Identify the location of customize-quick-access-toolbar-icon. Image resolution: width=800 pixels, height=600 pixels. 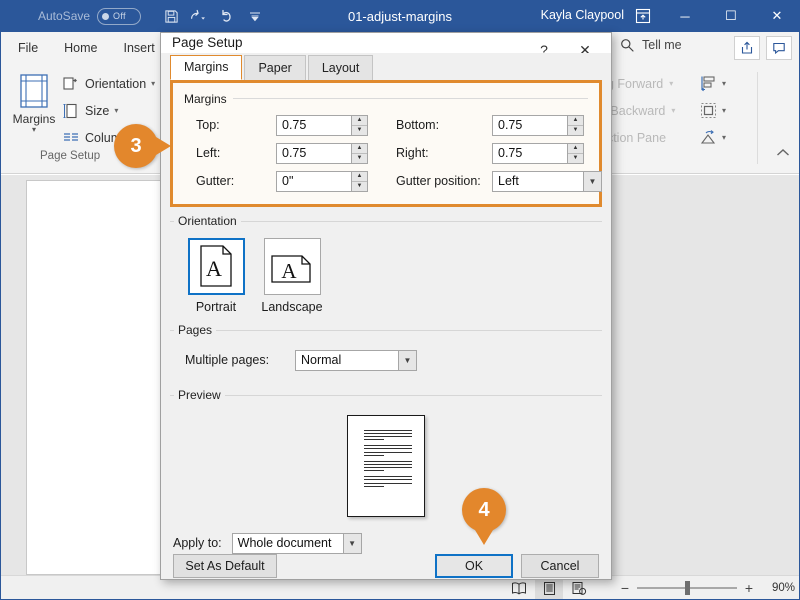
(255, 16).